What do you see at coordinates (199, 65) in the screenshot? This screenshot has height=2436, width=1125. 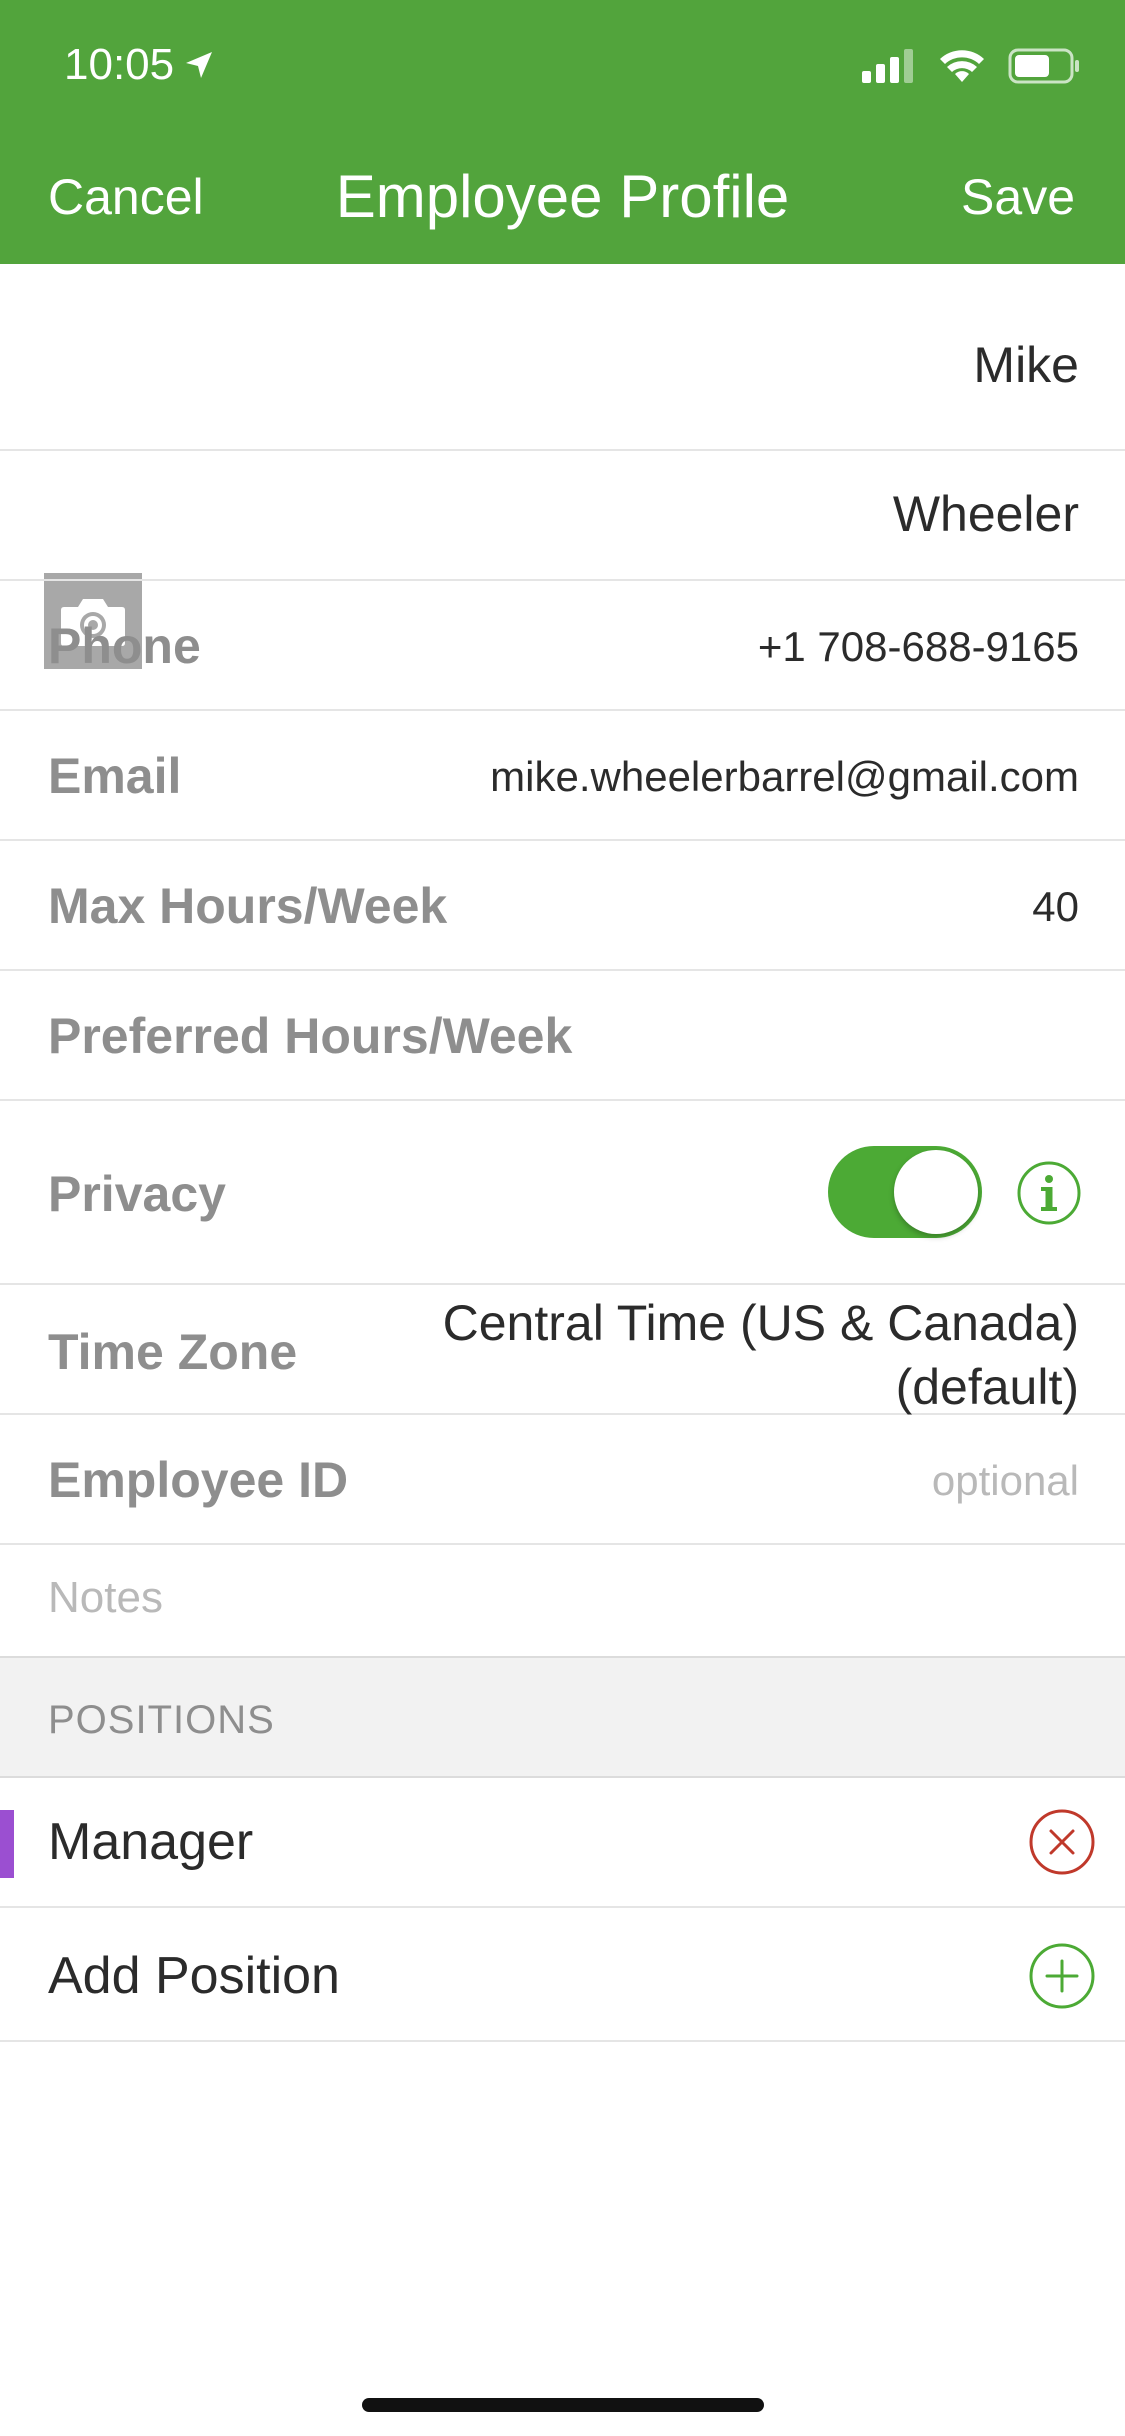 I see `location-arrow-icon` at bounding box center [199, 65].